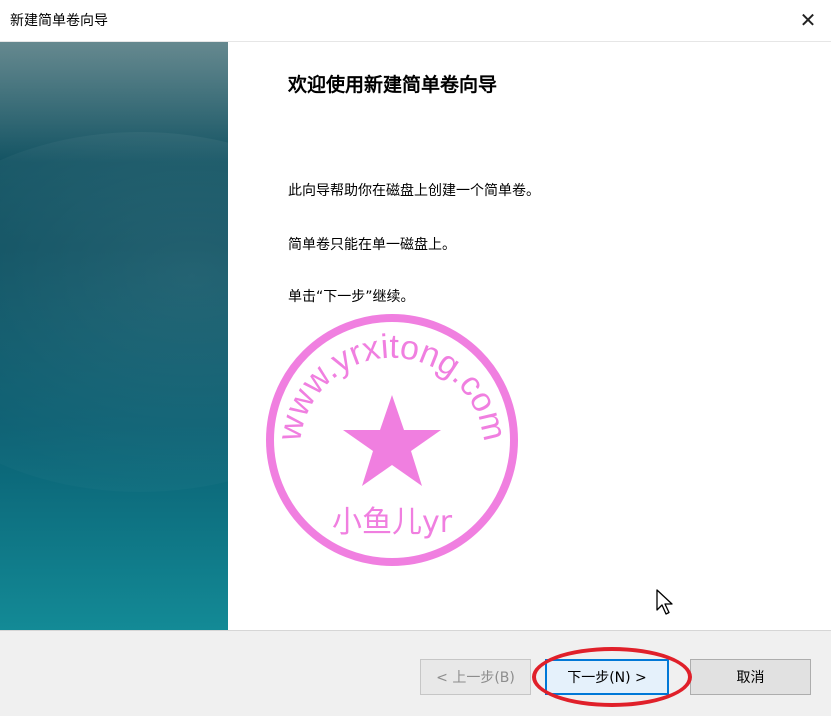 The height and width of the screenshot is (716, 831). What do you see at coordinates (393, 85) in the screenshot?
I see `page-heading: 欢迎使用新建简单卷向导` at bounding box center [393, 85].